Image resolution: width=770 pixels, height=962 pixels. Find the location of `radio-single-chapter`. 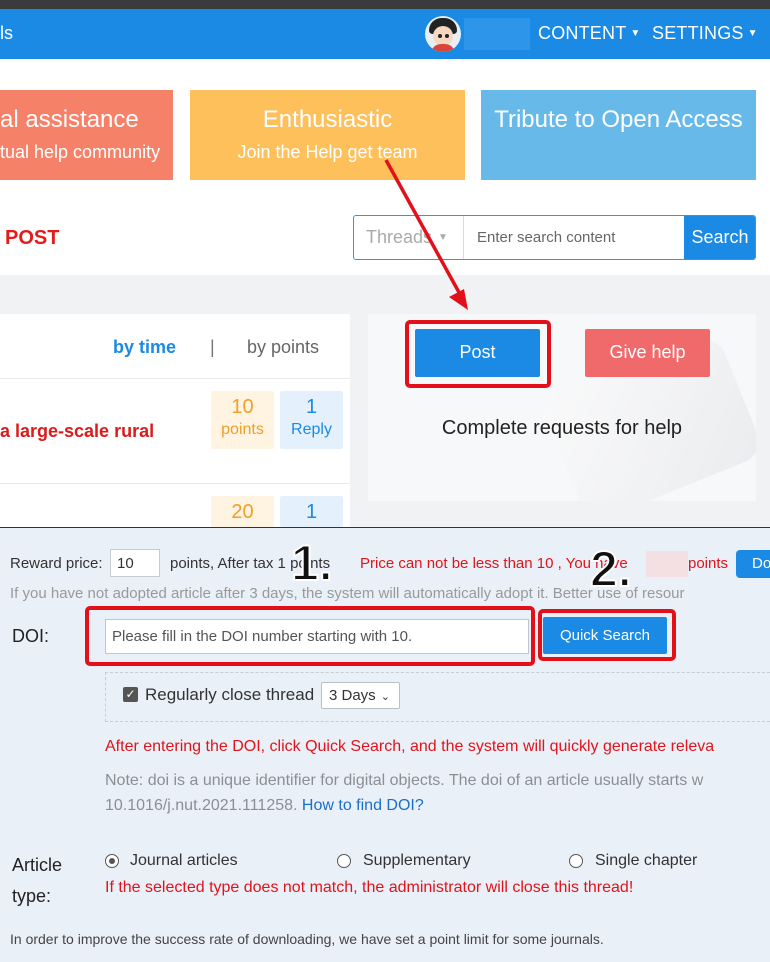

radio-single-chapter is located at coordinates (576, 861).